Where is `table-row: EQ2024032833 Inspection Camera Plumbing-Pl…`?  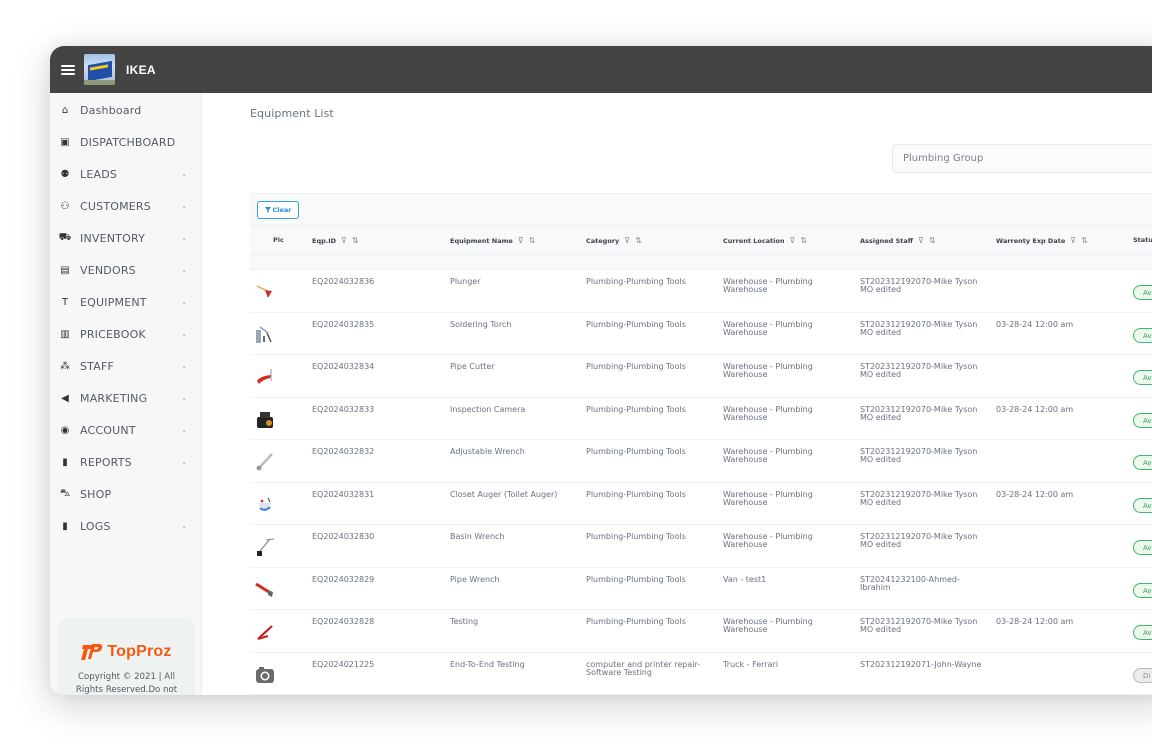 table-row: EQ2024032833 Inspection Camera Plumbing-Pl… is located at coordinates (701, 419).